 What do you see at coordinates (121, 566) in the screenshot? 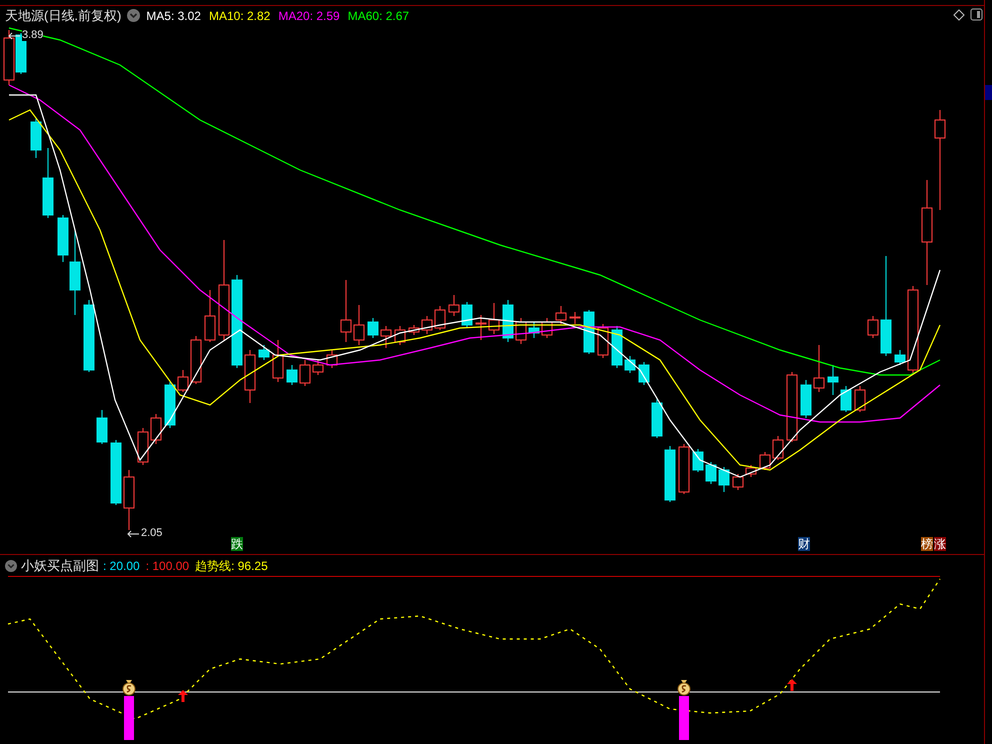
I see `indicator-value: : 20.00` at bounding box center [121, 566].